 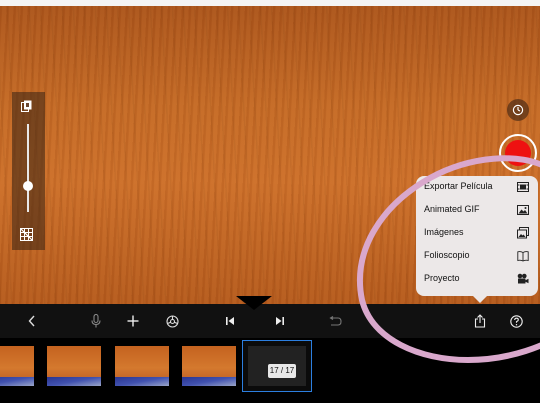 I want to click on settings-button, so click(x=172, y=321).